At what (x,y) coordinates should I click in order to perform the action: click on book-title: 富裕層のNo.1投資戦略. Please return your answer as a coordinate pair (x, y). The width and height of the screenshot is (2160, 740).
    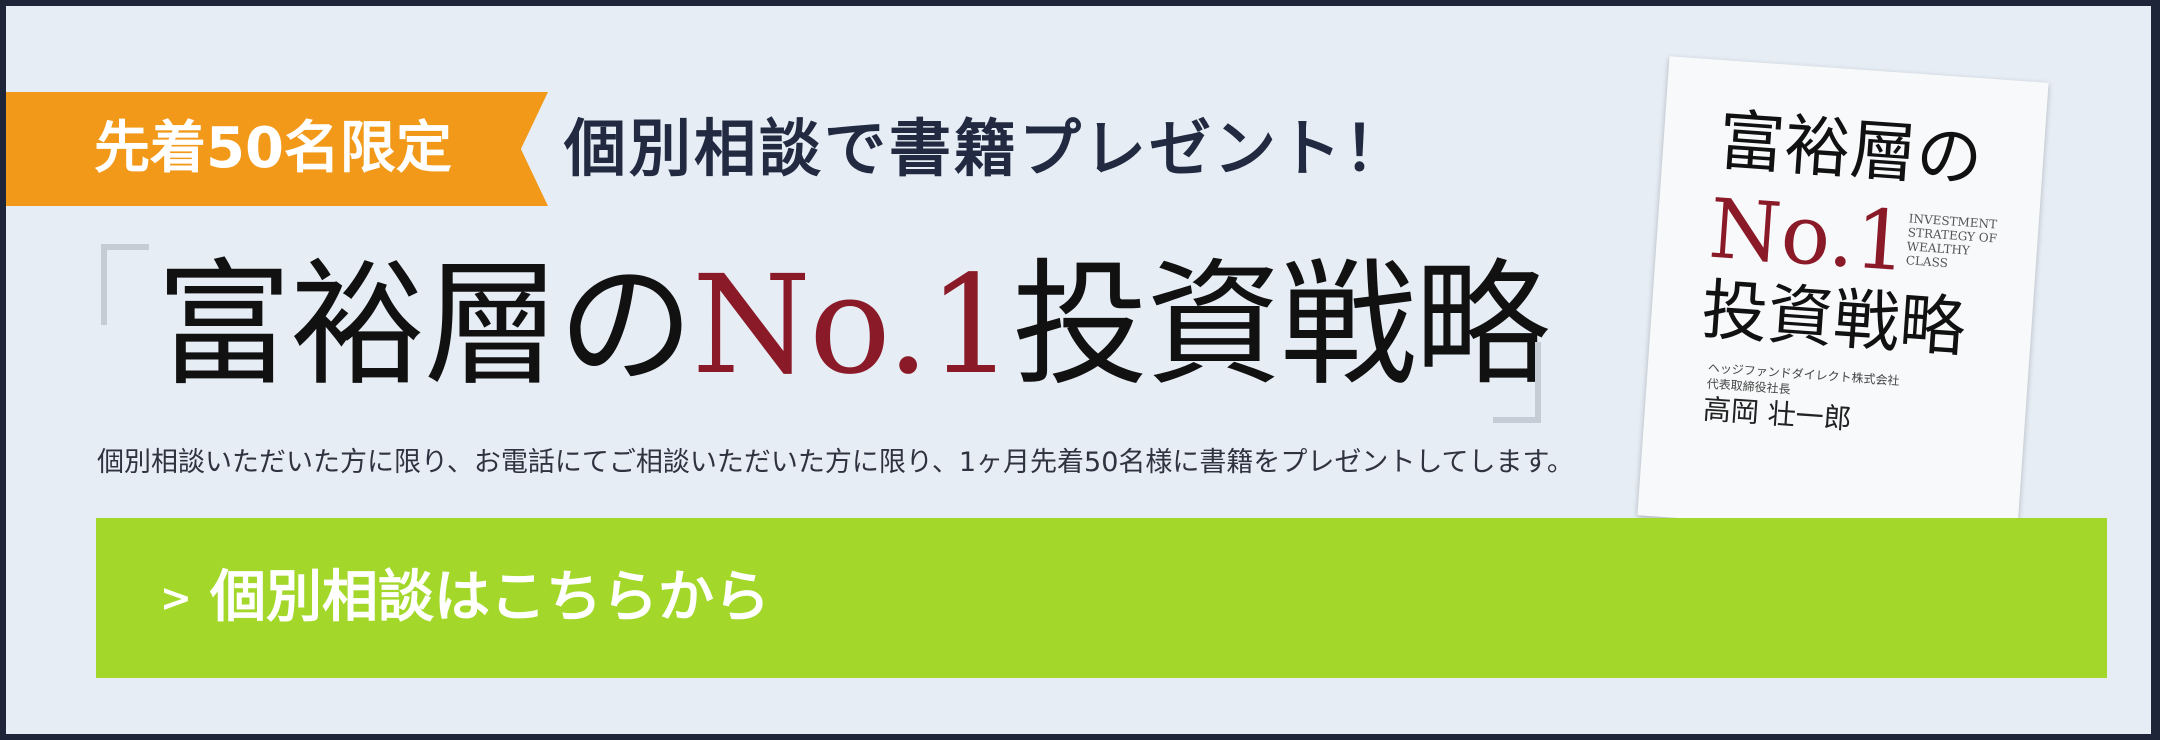
    Looking at the image, I should click on (853, 326).